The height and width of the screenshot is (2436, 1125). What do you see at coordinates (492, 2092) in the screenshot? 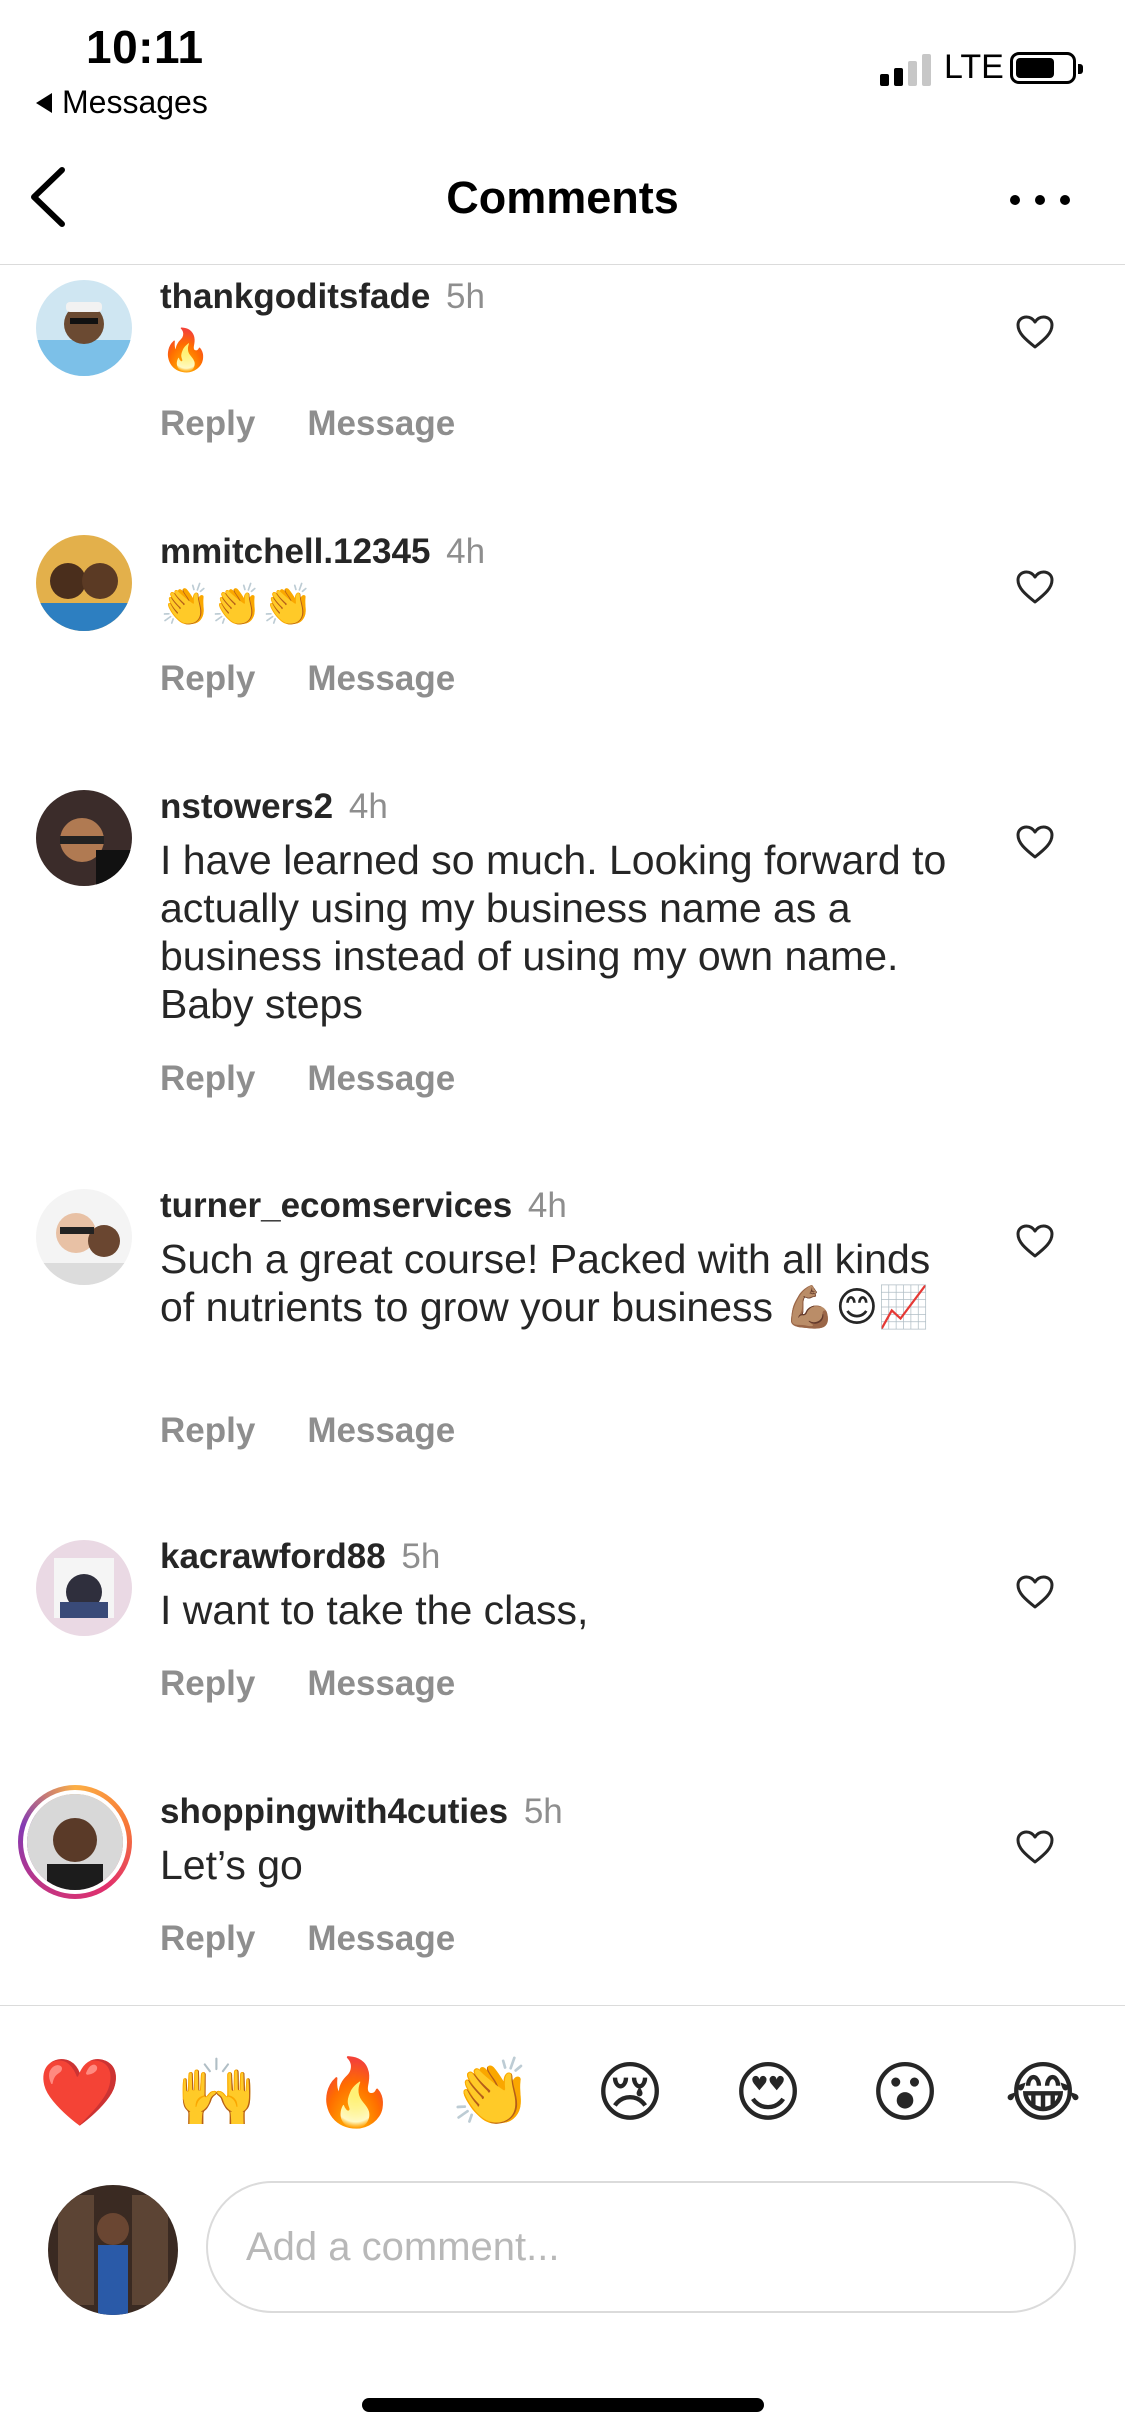
I see `reaction-clap-emoji: 👏` at bounding box center [492, 2092].